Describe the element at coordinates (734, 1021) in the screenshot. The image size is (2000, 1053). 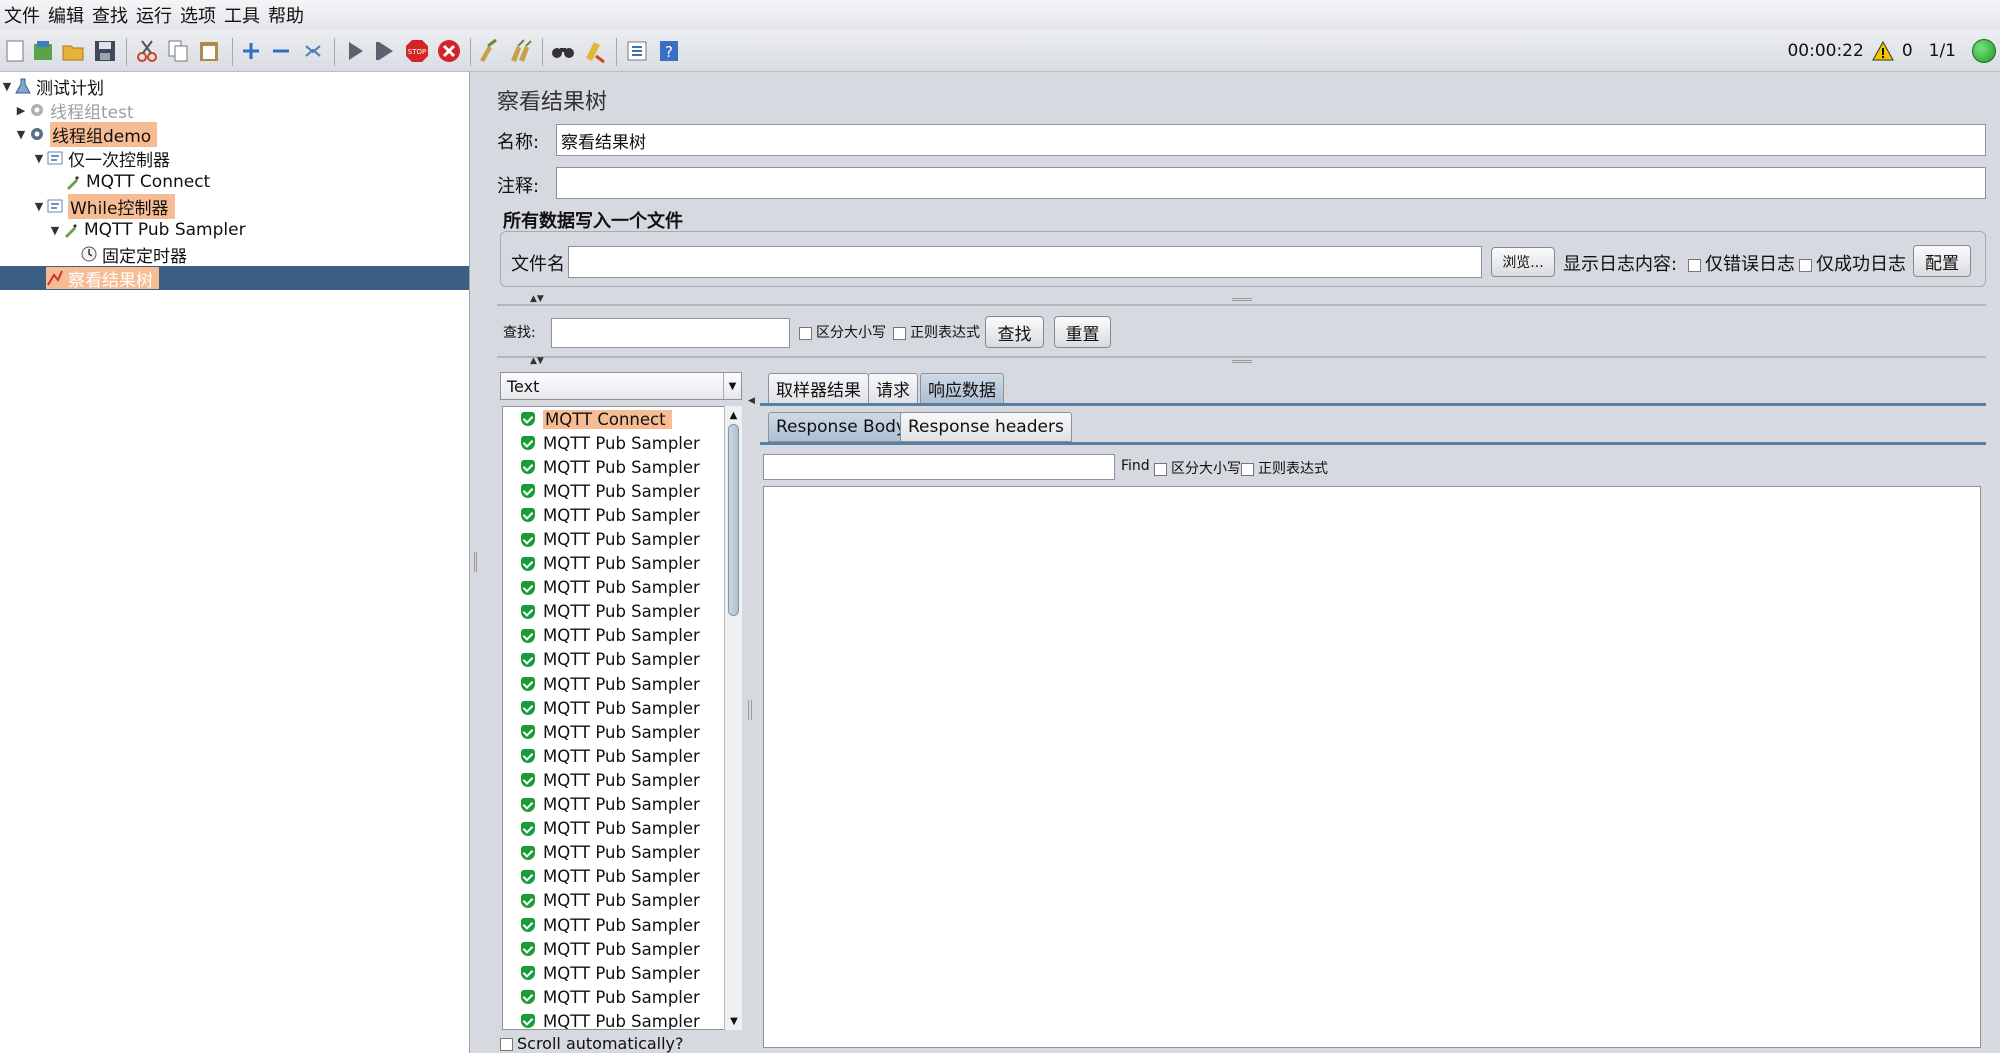
I see `scroll-down-icon: ▼` at that location.